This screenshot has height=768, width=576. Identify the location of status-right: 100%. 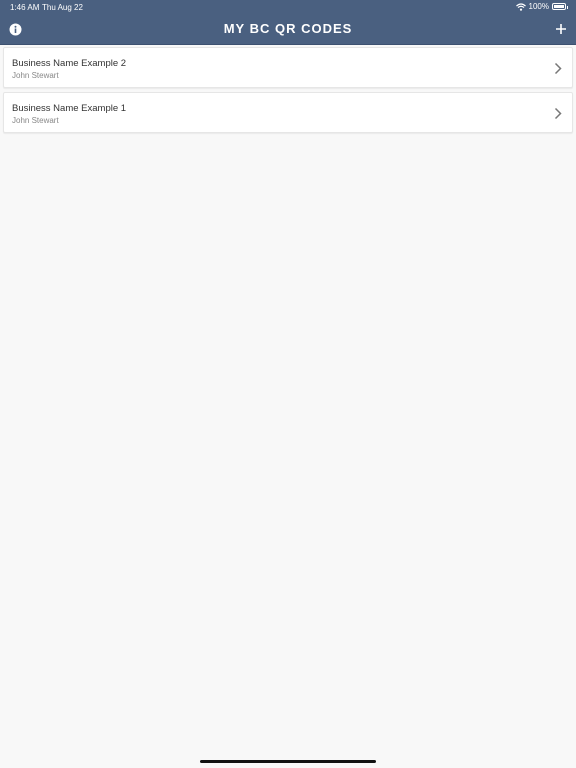
(541, 6).